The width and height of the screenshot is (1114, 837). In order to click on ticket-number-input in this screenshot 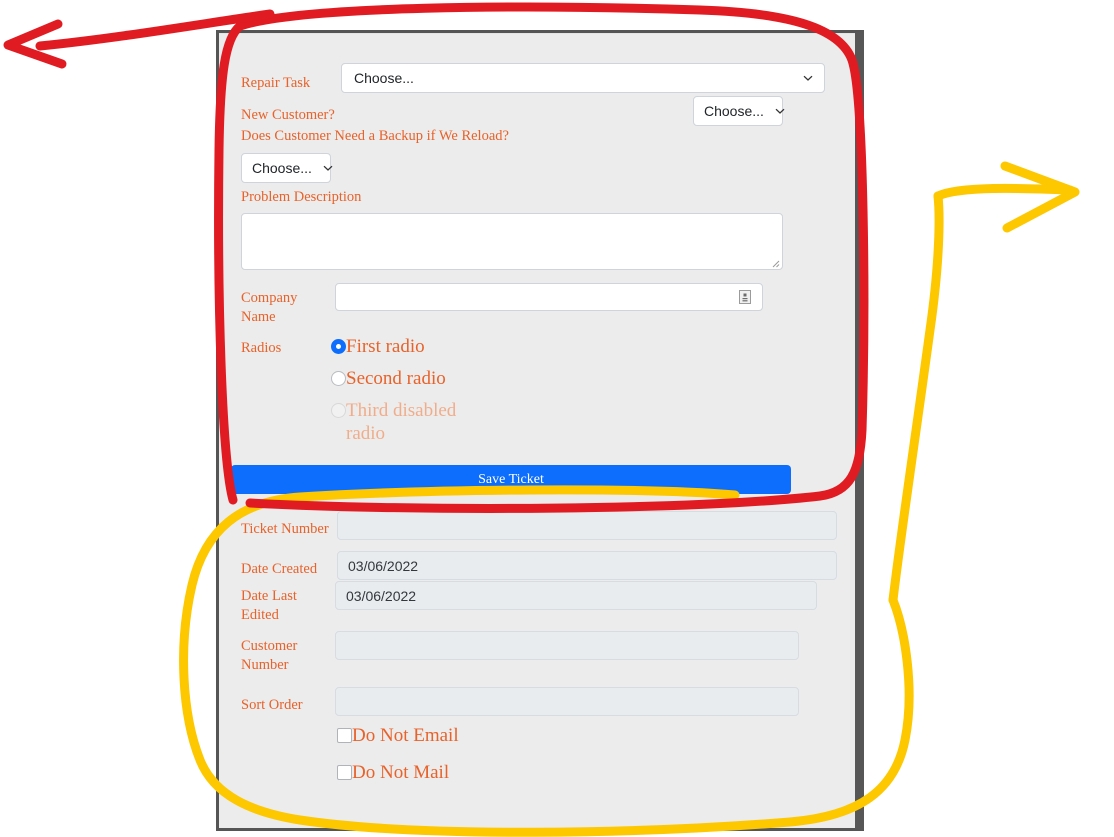, I will do `click(587, 525)`.